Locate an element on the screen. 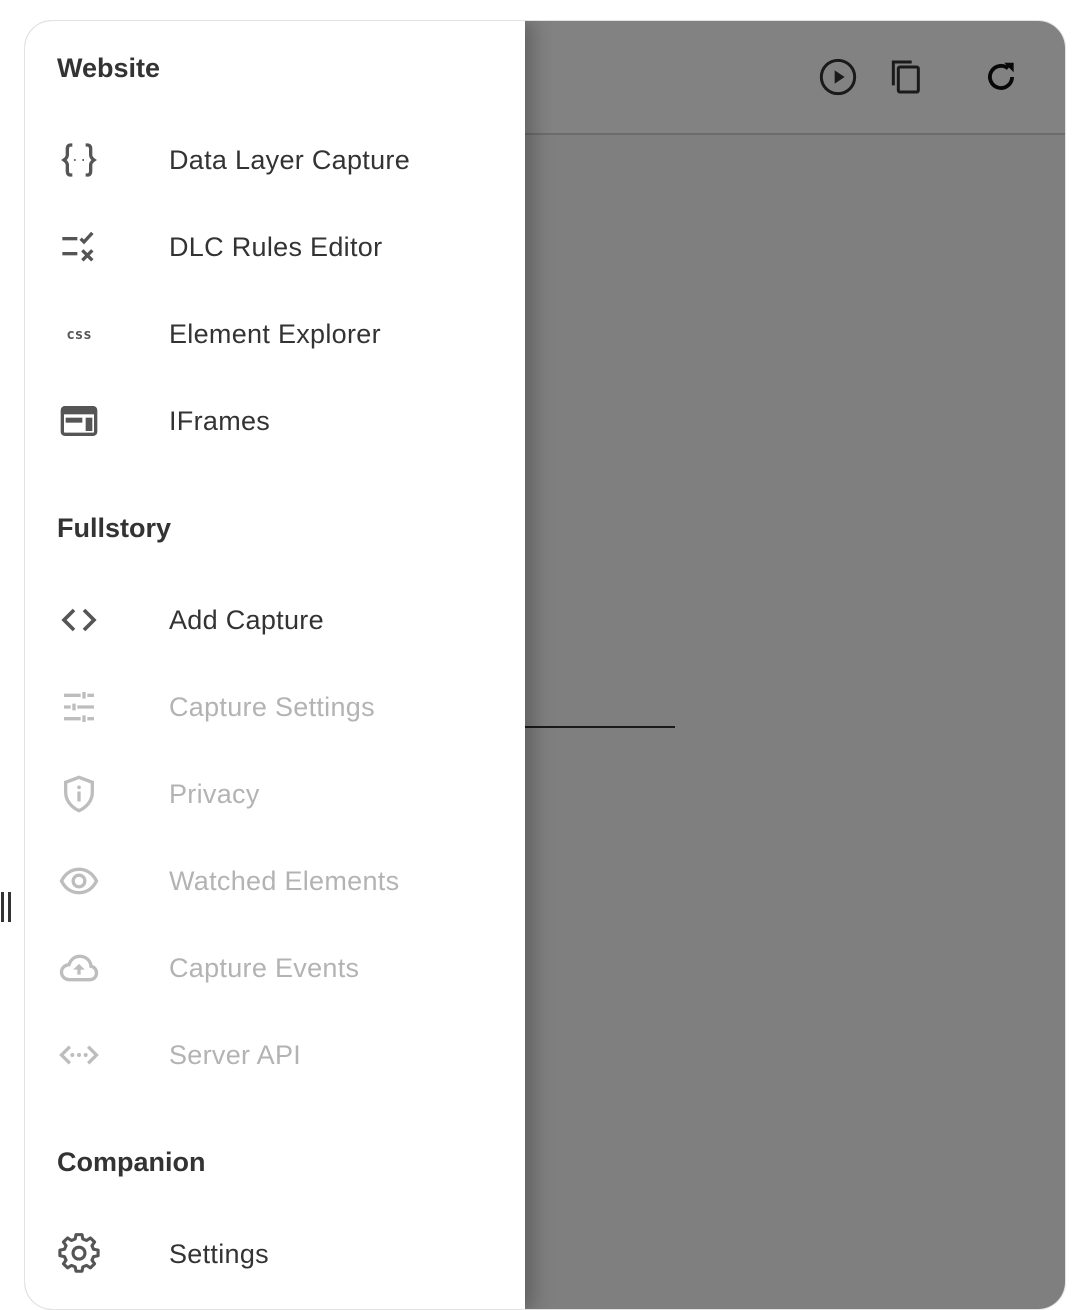  nav-item-element-explorer: css Element Explorer is located at coordinates (275, 334).